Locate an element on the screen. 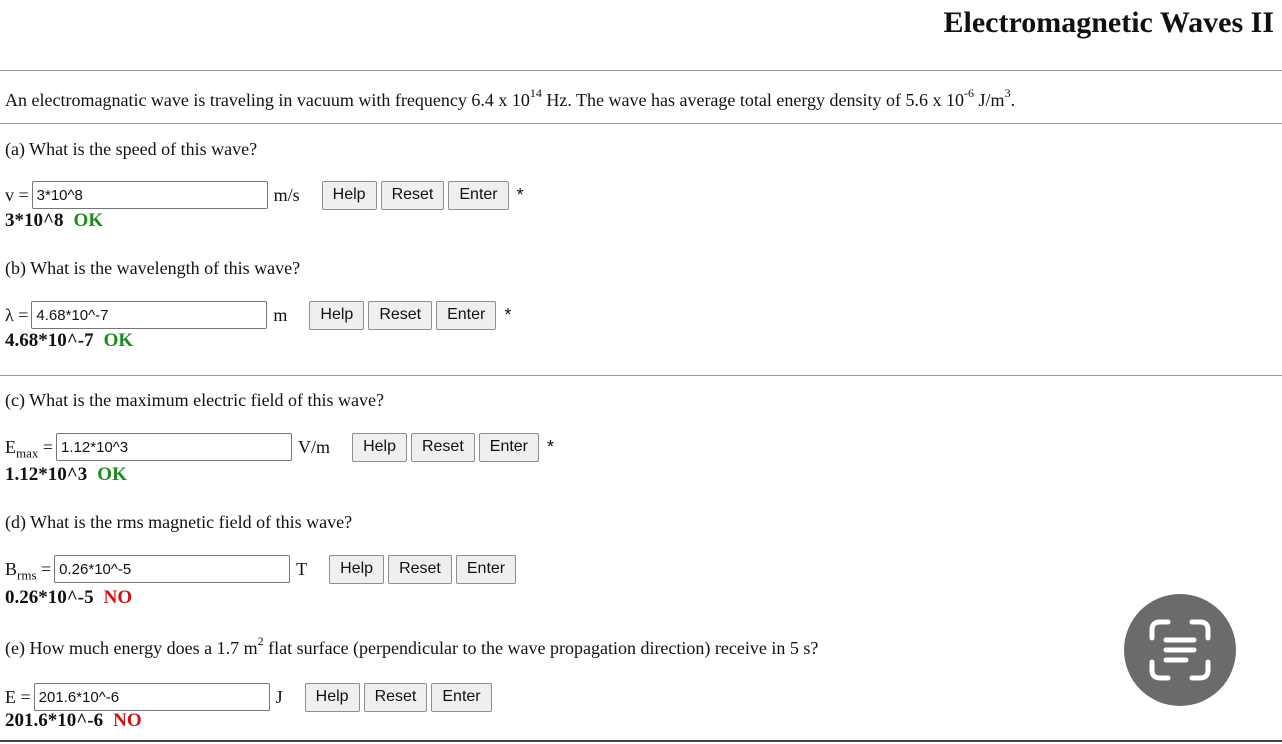  bottom-border is located at coordinates (641, 741).